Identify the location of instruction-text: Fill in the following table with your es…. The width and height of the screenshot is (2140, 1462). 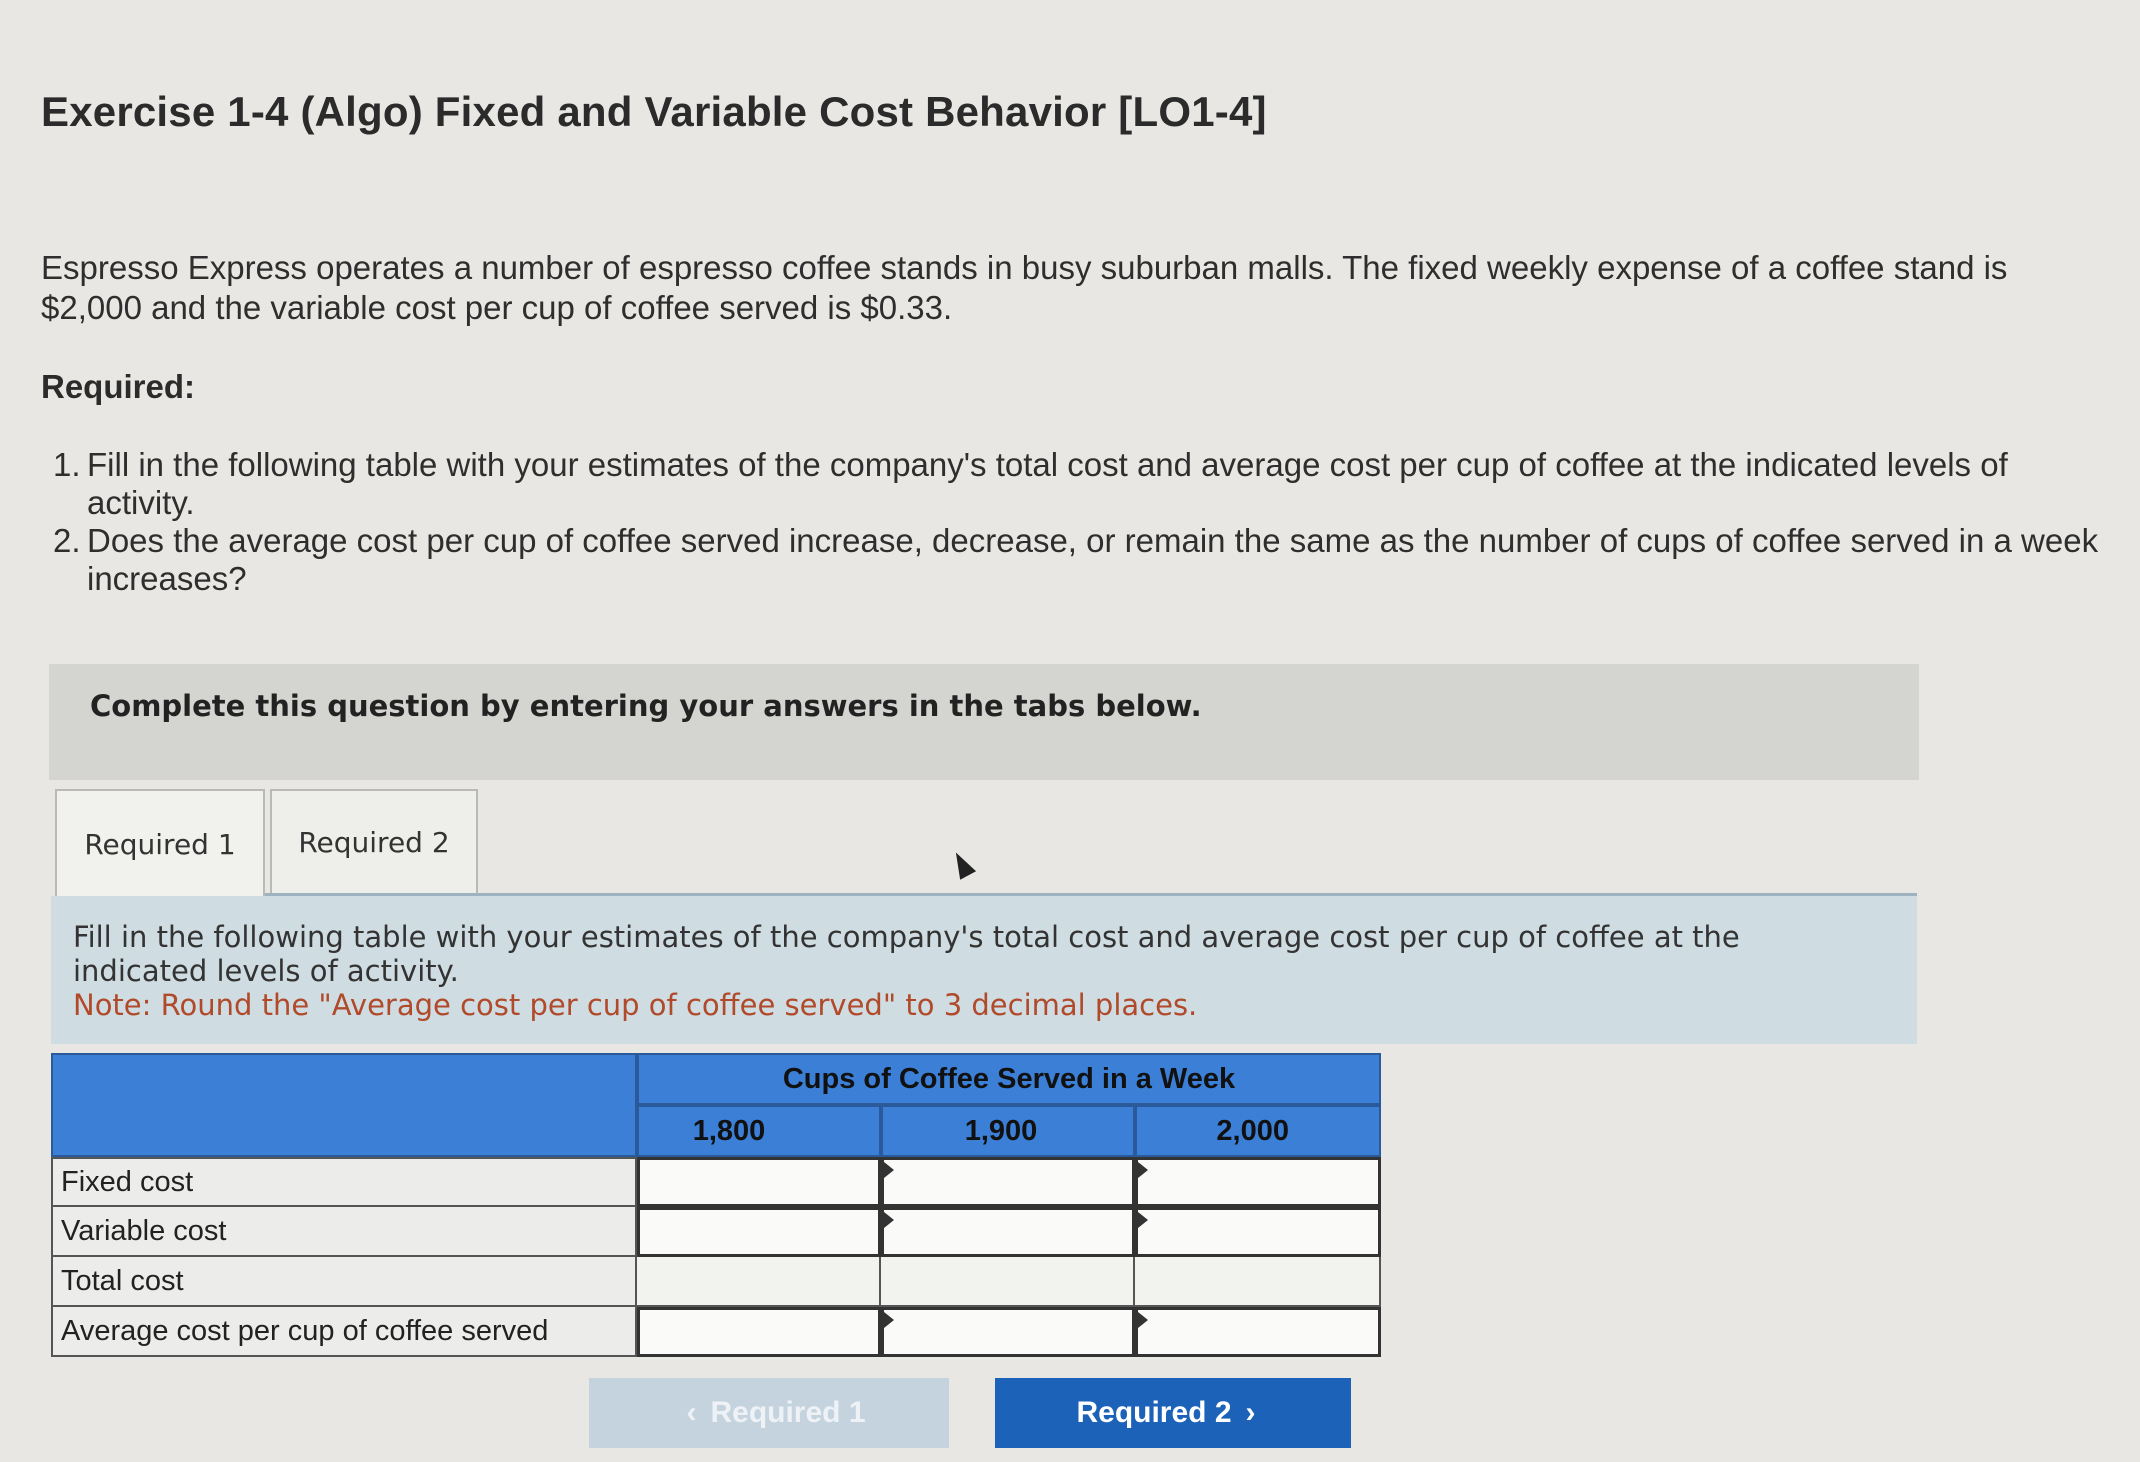
(906, 954).